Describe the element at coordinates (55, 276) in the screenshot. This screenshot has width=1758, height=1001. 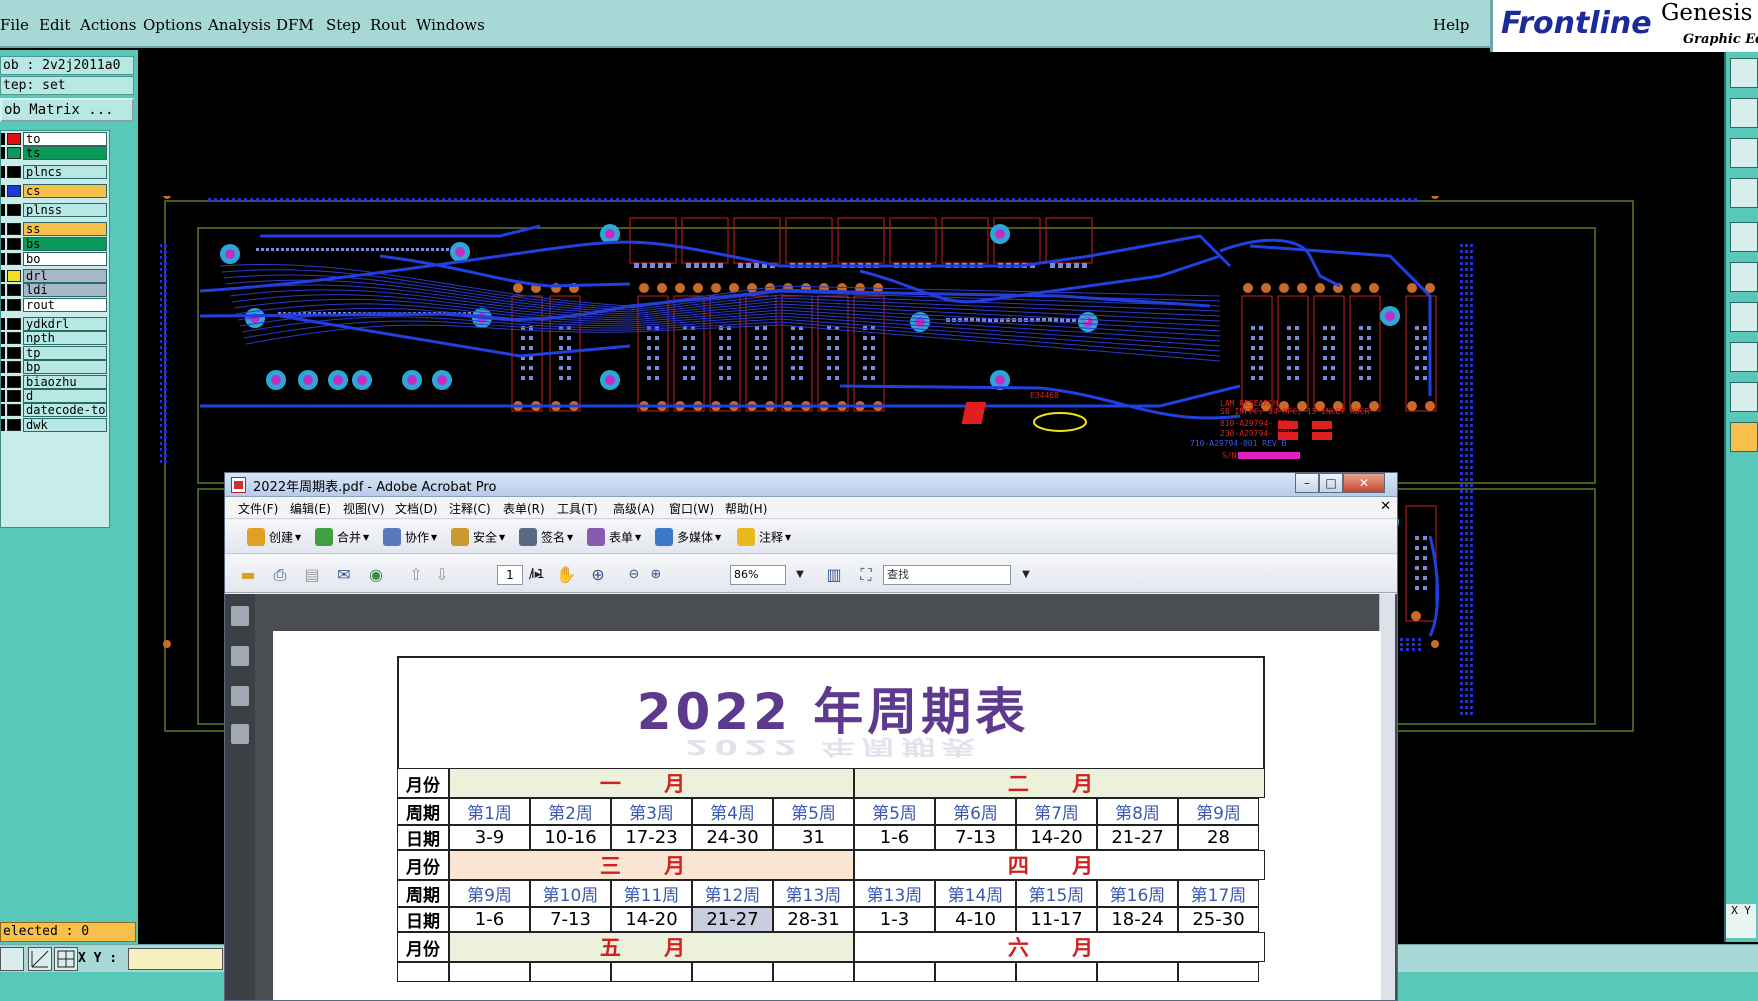
I see `layer-row-drl: drl` at that location.